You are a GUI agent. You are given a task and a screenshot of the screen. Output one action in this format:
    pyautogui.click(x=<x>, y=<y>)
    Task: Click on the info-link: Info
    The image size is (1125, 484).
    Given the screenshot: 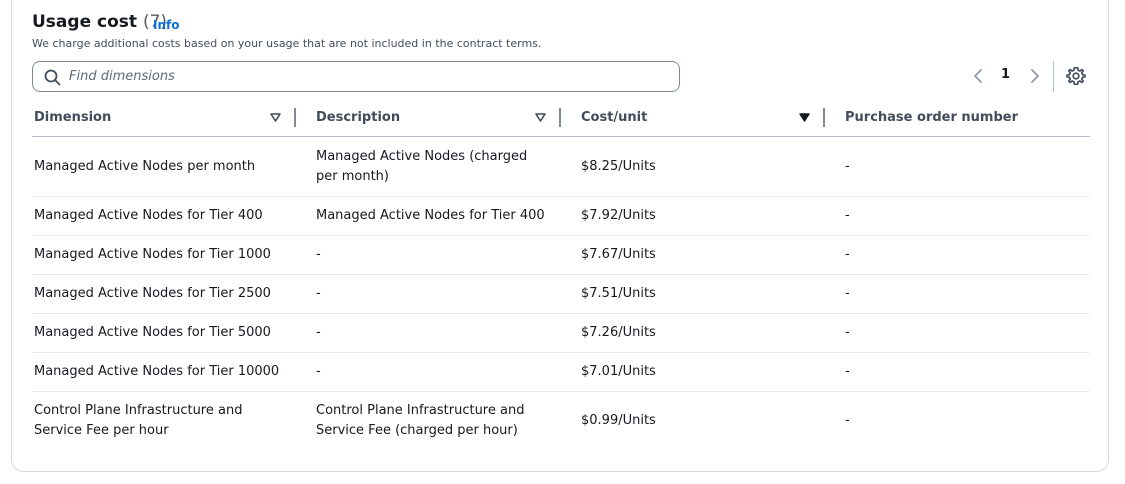 What is the action you would take?
    pyautogui.click(x=166, y=25)
    